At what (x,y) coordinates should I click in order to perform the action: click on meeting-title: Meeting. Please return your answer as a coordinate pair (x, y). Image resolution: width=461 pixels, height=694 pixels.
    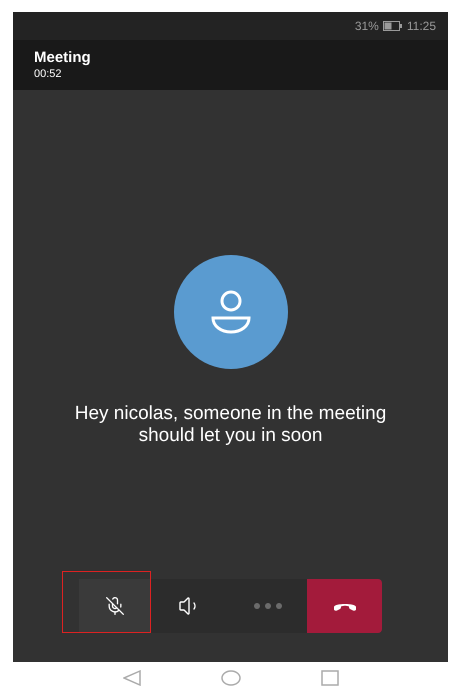
    Looking at the image, I should click on (63, 58).